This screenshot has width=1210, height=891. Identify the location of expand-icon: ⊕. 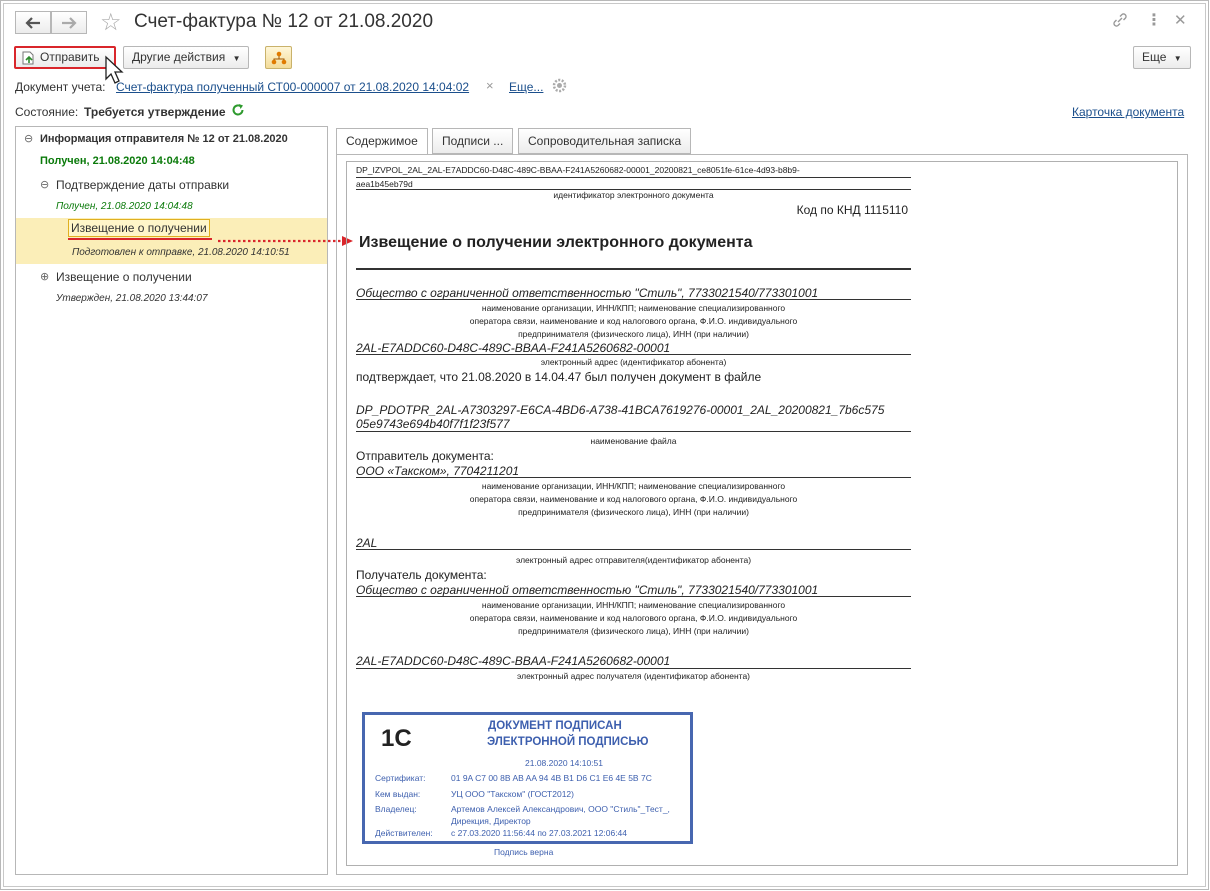
(44, 276).